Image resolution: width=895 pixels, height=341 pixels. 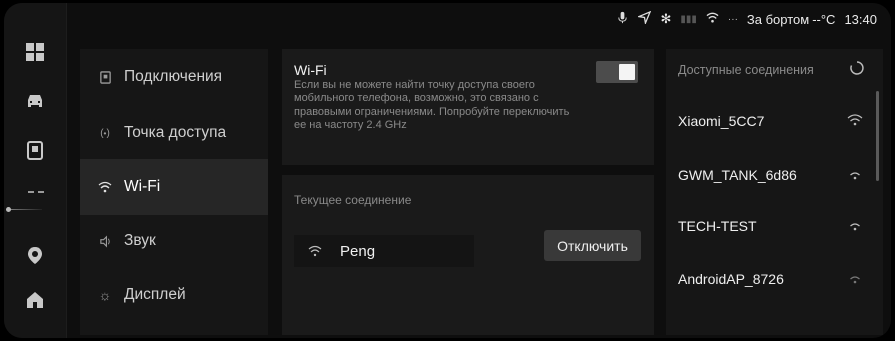 I want to click on rail-separator, so click(x=36, y=193).